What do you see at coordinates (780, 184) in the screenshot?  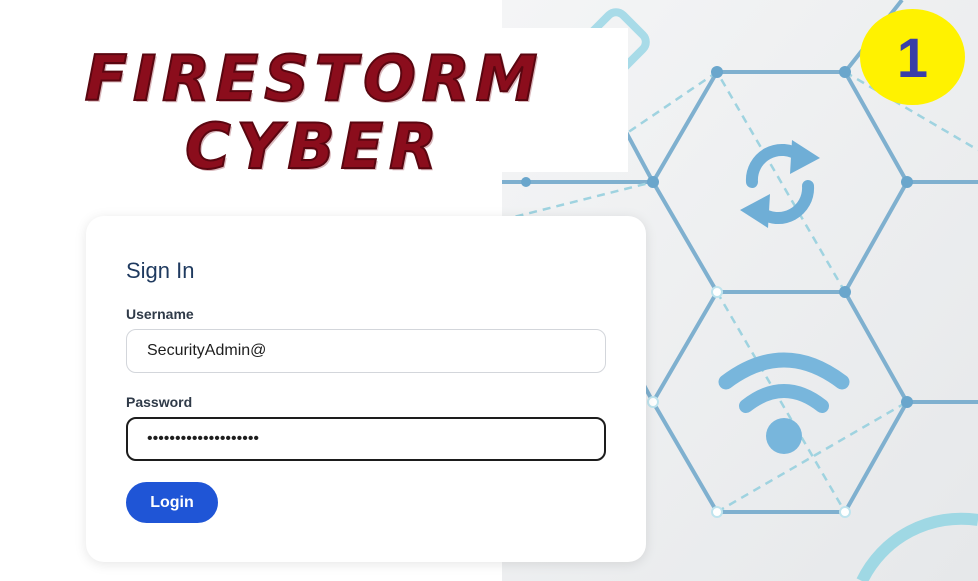 I see `refresh-icon` at bounding box center [780, 184].